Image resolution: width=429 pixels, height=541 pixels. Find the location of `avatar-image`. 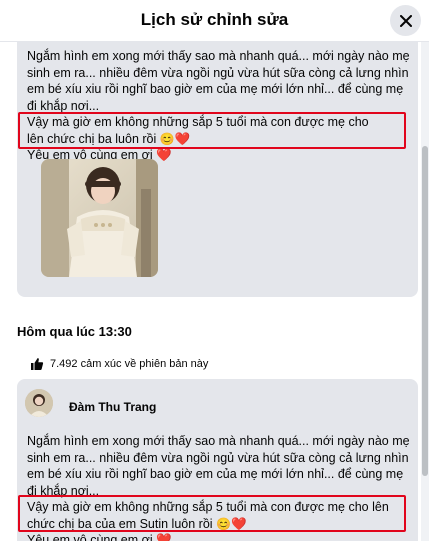

avatar-image is located at coordinates (39, 403).